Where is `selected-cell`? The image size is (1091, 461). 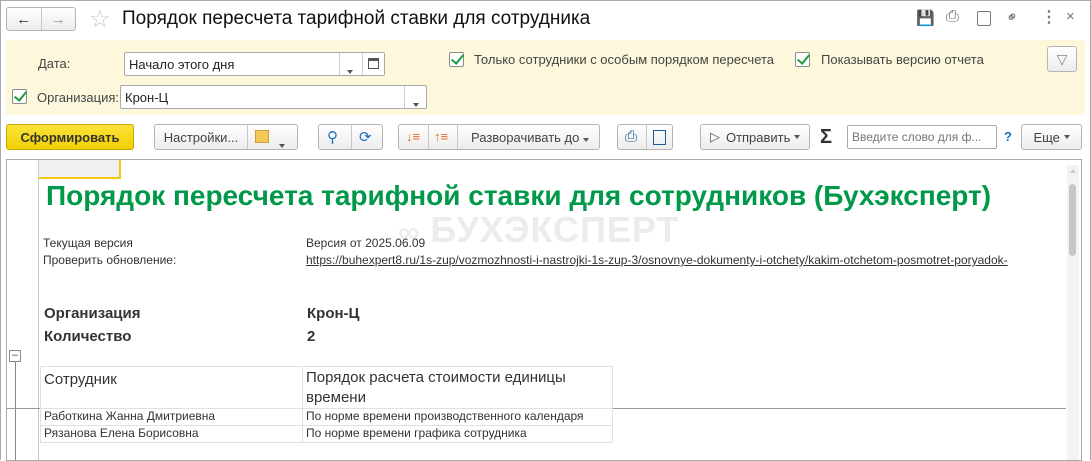
selected-cell is located at coordinates (80, 169).